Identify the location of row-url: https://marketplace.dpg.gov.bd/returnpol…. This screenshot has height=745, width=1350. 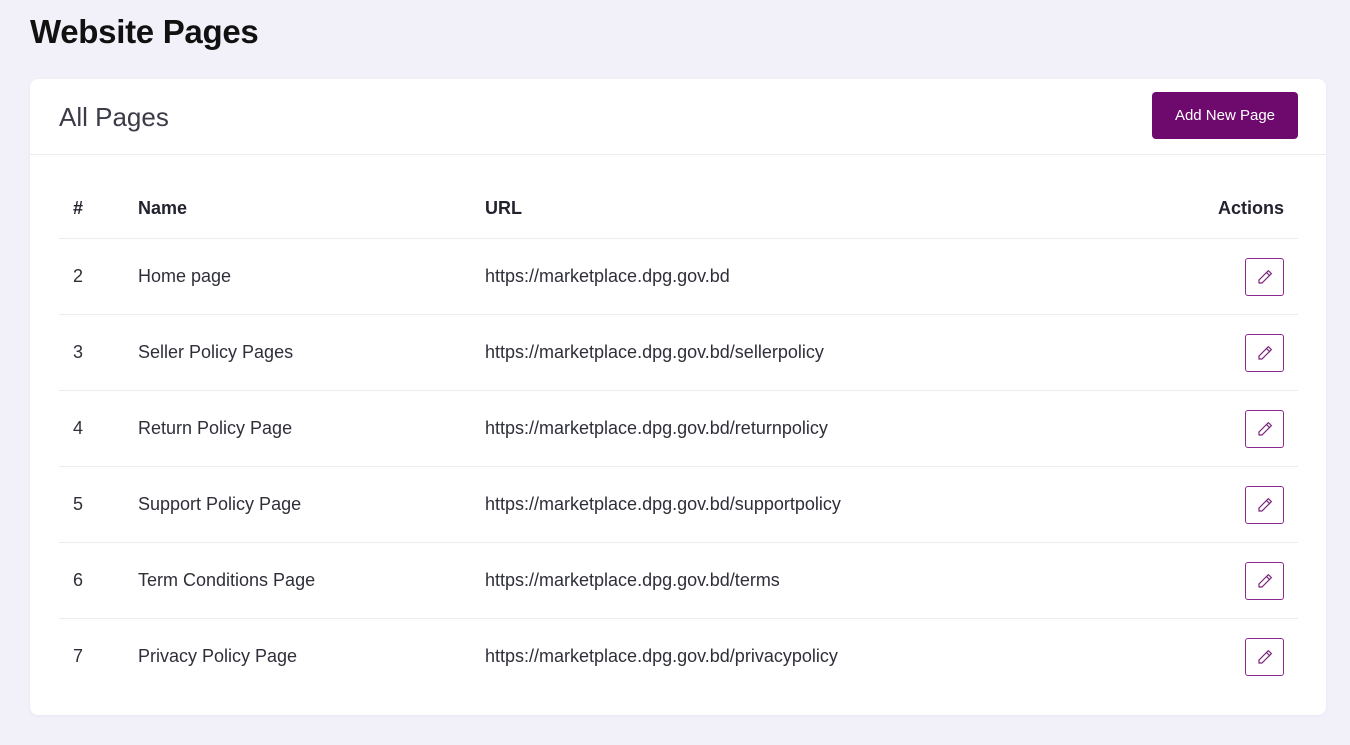
(831, 428).